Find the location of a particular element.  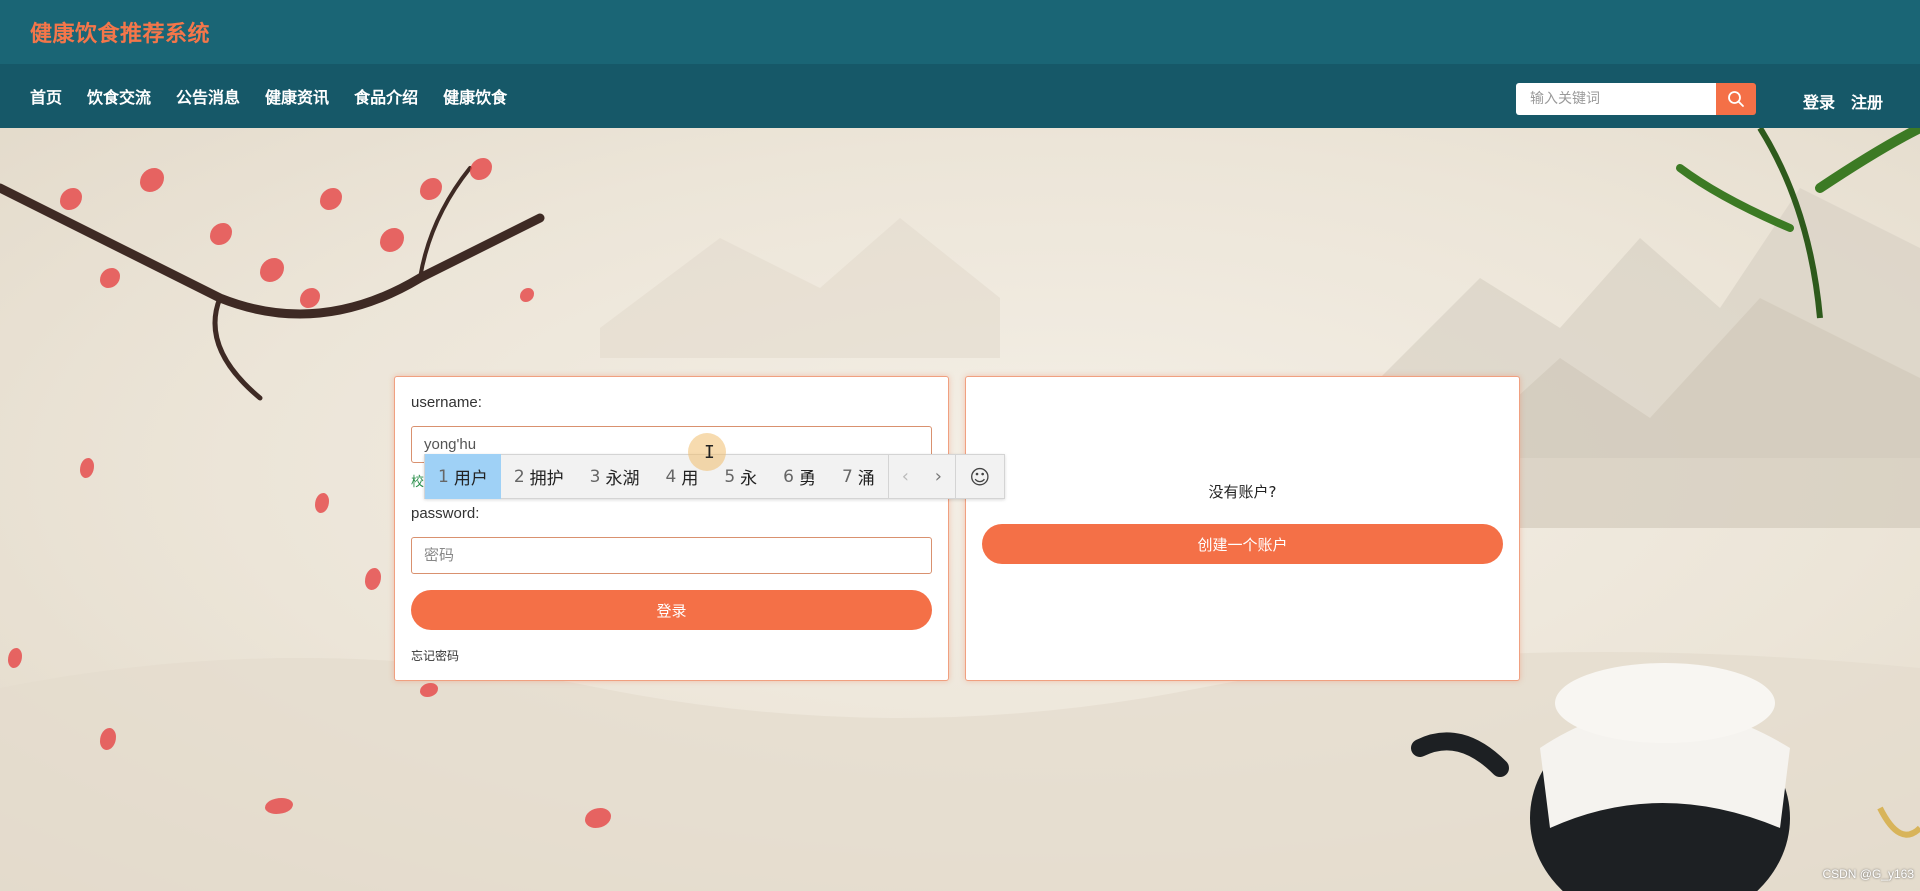

nav-item-diet-exchange: 饮食交流 is located at coordinates (119, 96).